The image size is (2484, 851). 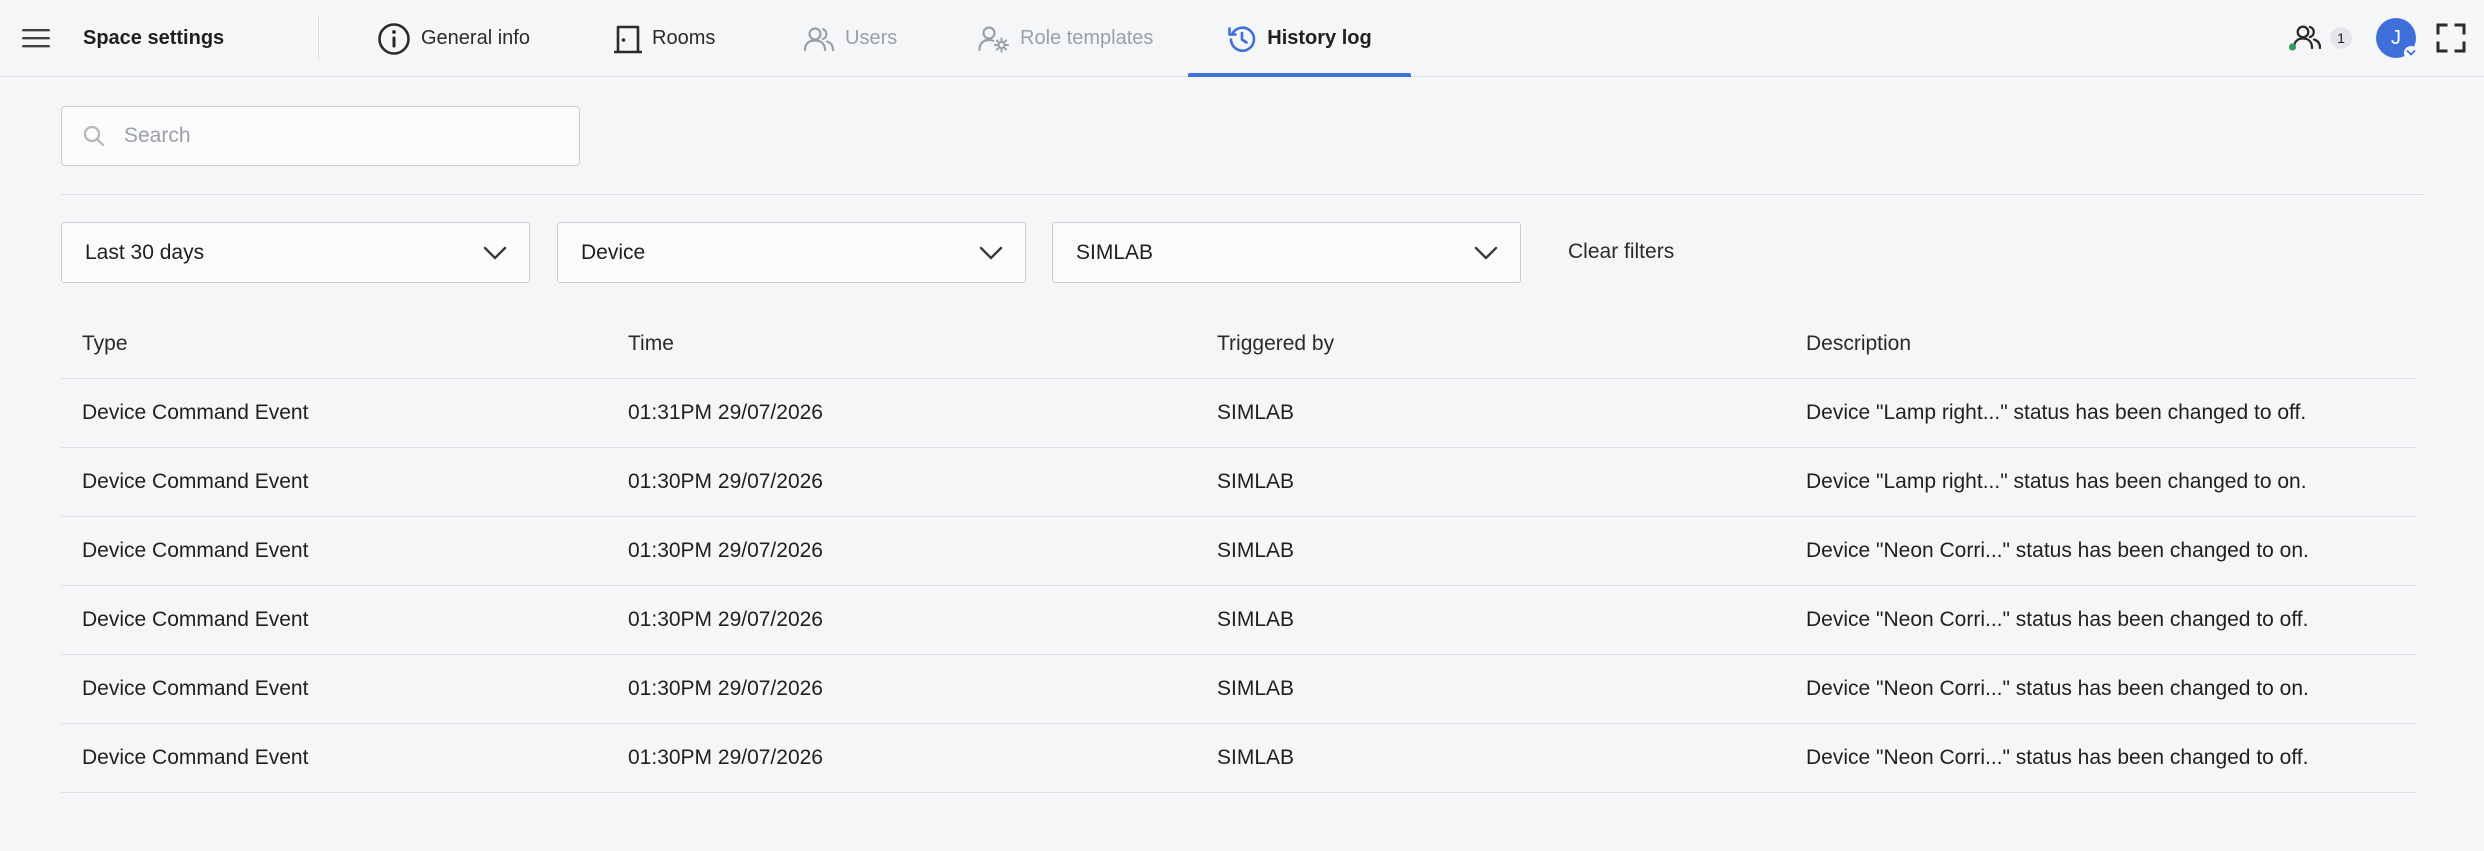 I want to click on tab-general-info: General info, so click(x=453, y=38).